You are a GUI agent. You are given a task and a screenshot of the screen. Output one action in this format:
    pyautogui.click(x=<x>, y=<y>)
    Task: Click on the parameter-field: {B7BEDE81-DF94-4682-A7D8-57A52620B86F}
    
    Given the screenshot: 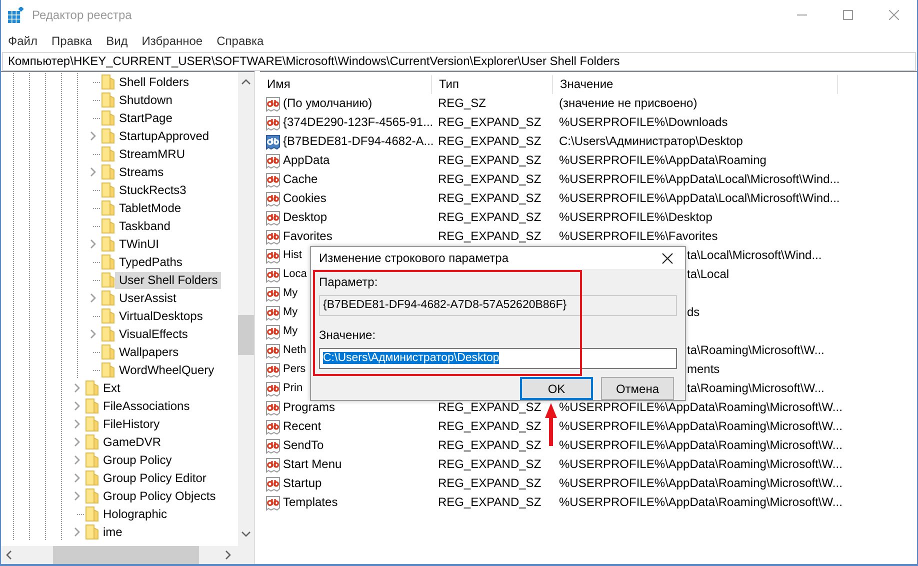 What is the action you would take?
    pyautogui.click(x=498, y=305)
    